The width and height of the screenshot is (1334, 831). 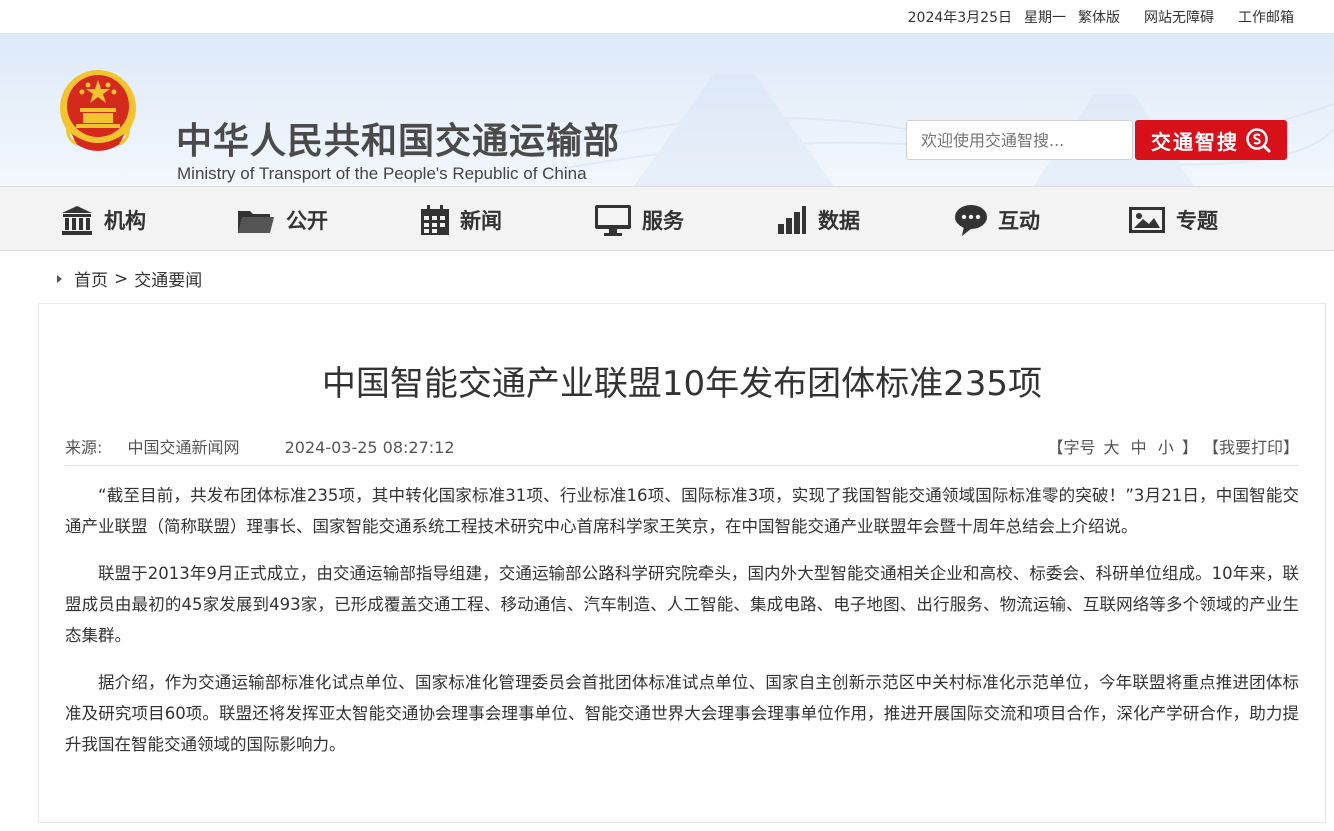 I want to click on main-navigation: 机构 公开 新闻 服务 数据 互动 专题, so click(x=667, y=218).